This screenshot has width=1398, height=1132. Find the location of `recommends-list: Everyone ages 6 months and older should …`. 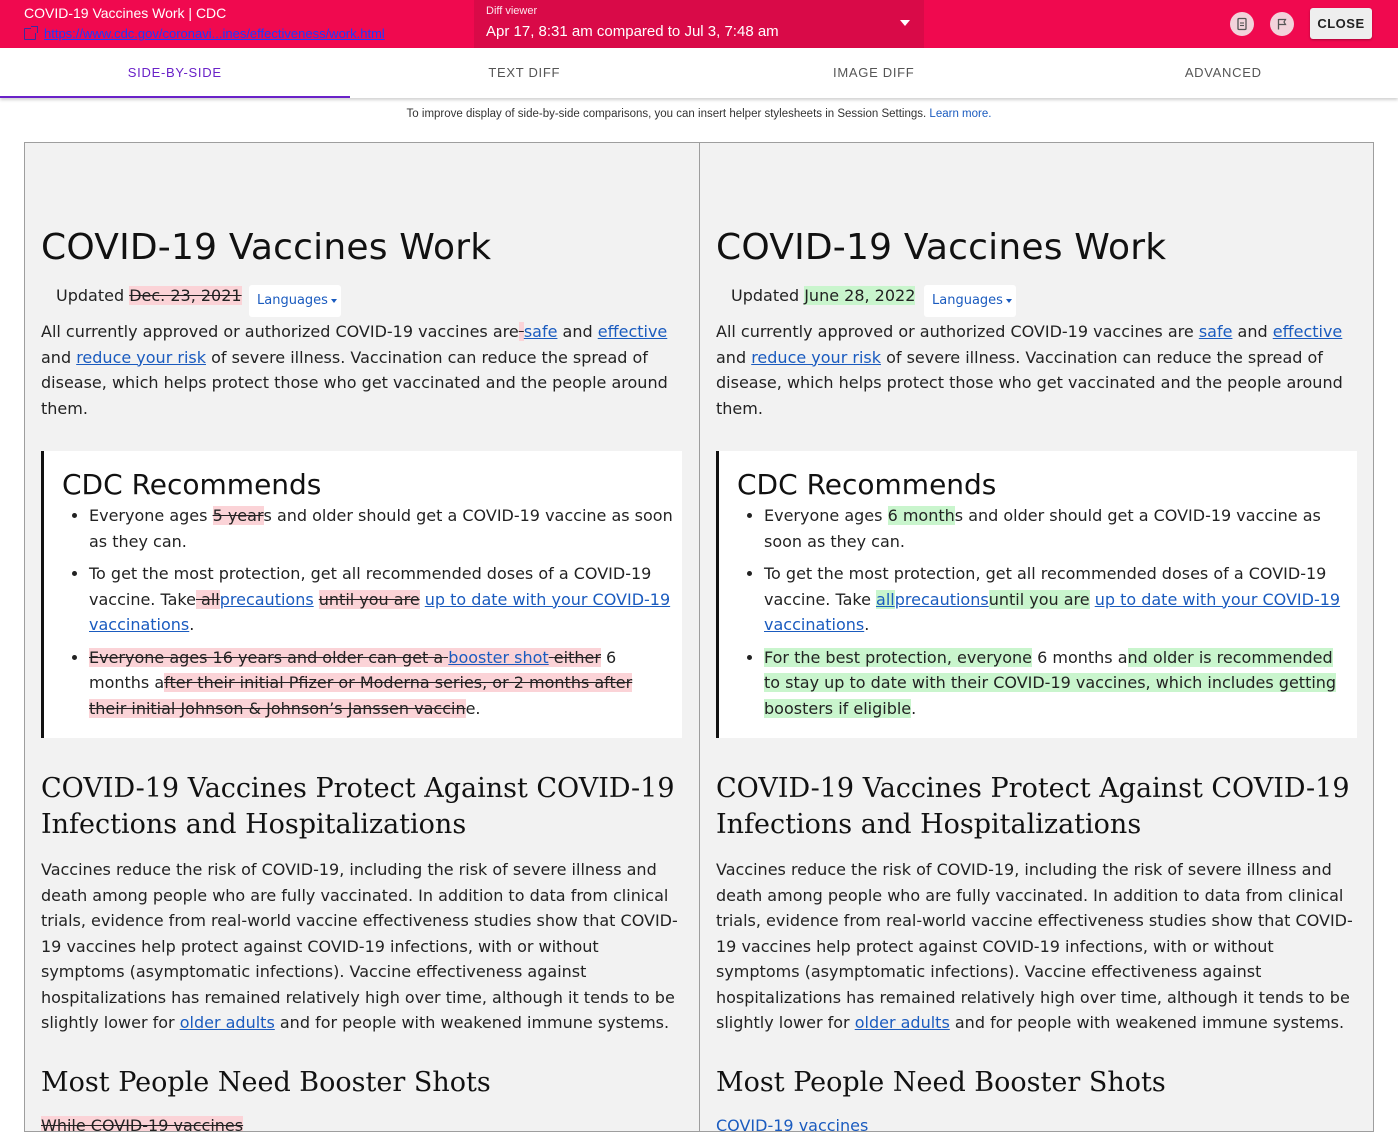

recommends-list: Everyone ages 6 months and older should … is located at coordinates (1056, 615).